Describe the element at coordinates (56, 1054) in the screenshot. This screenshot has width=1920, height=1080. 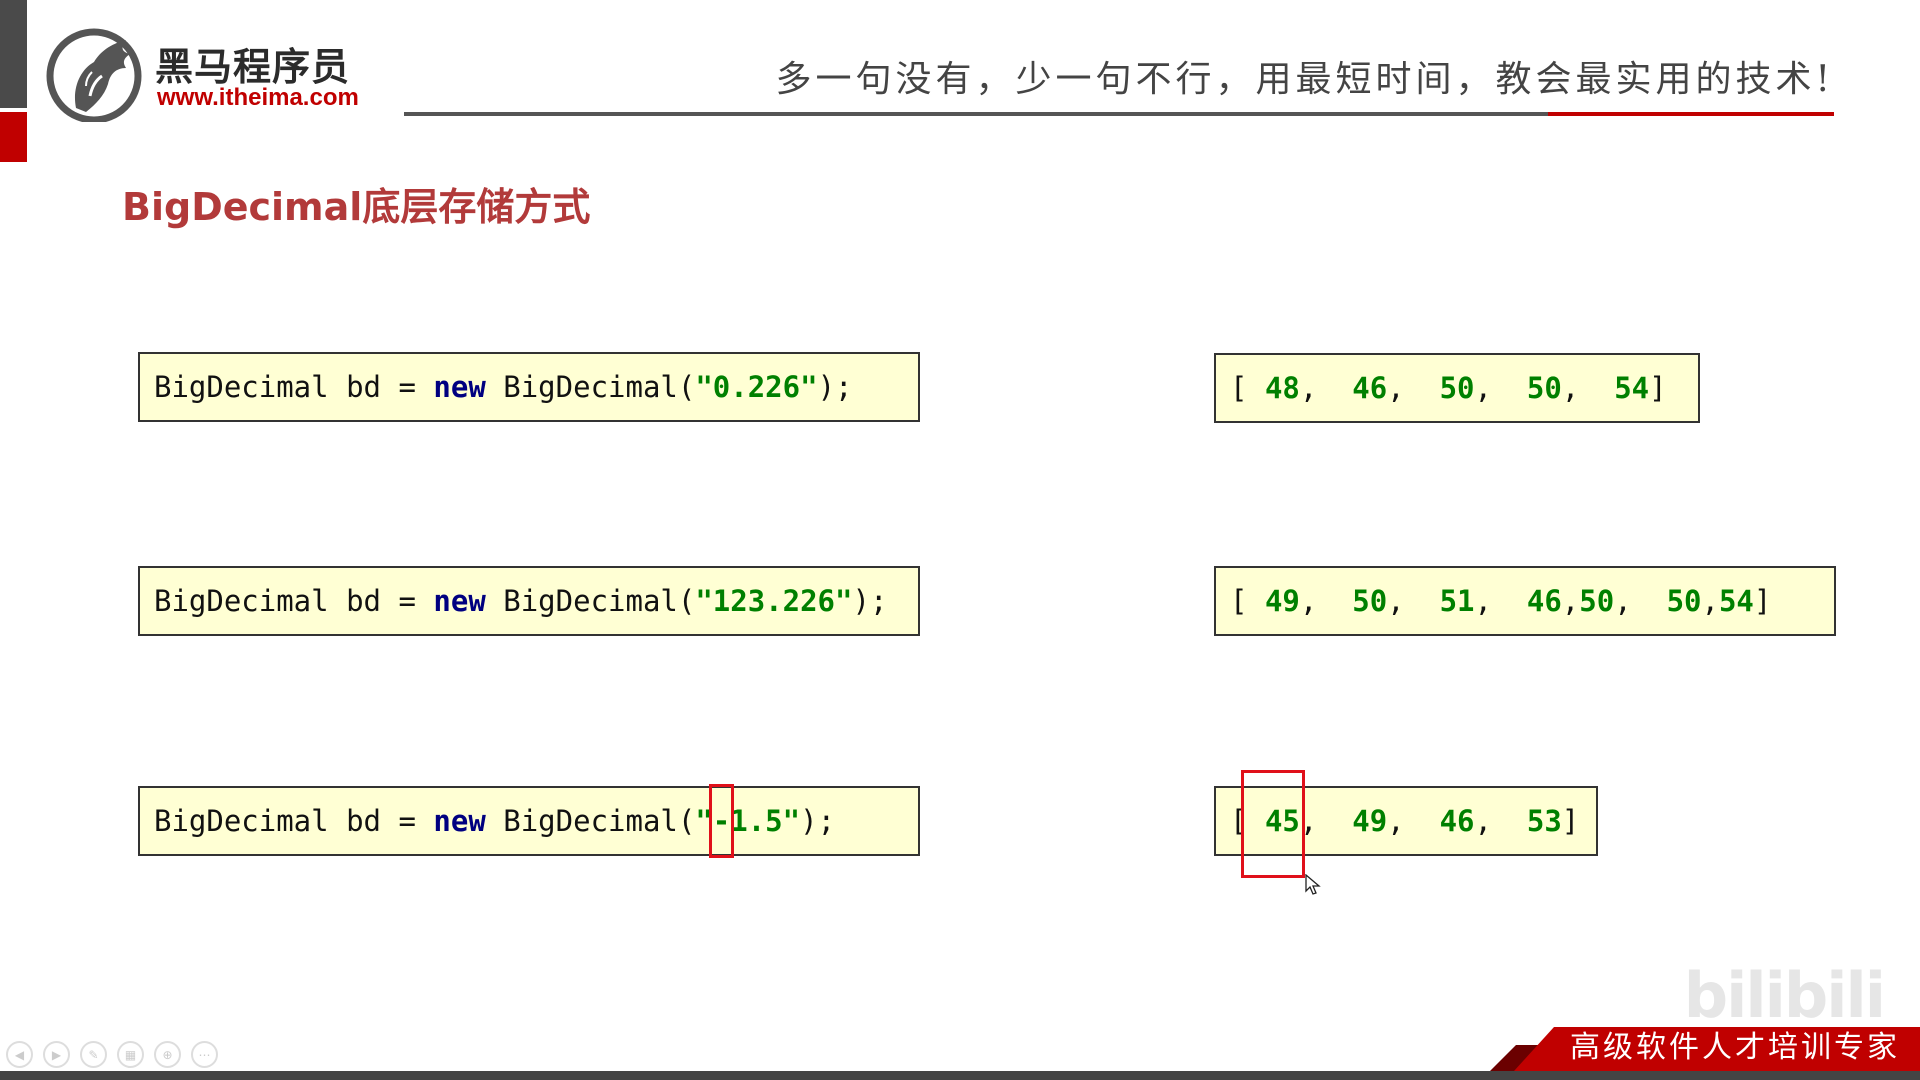
I see `next-icon: ▶` at that location.